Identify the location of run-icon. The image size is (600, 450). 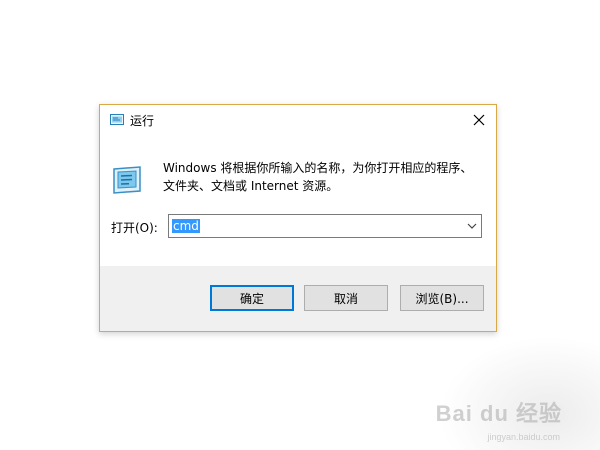
(117, 119).